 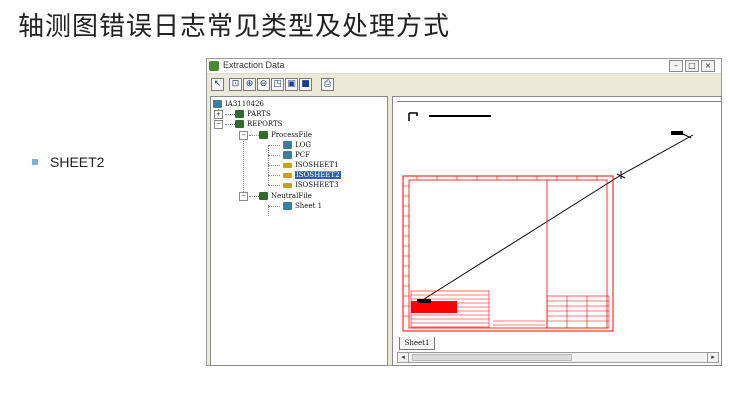 I want to click on view-button: ■, so click(x=305, y=84).